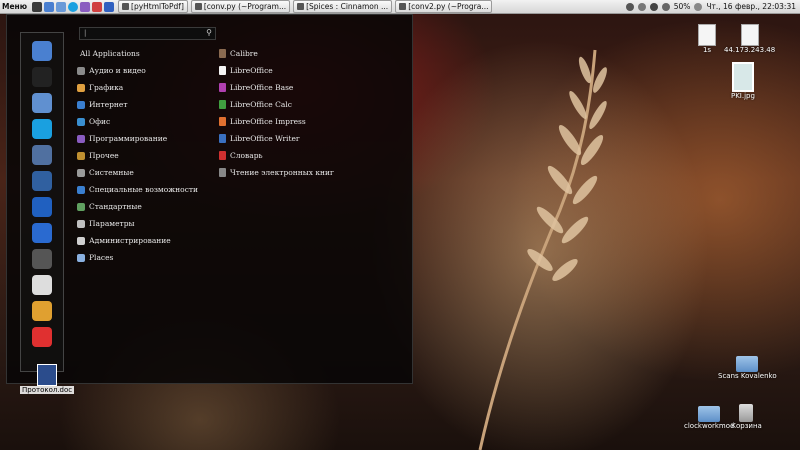 The height and width of the screenshot is (450, 800). What do you see at coordinates (37, 6) in the screenshot?
I see `terminal-launcher-icon` at bounding box center [37, 6].